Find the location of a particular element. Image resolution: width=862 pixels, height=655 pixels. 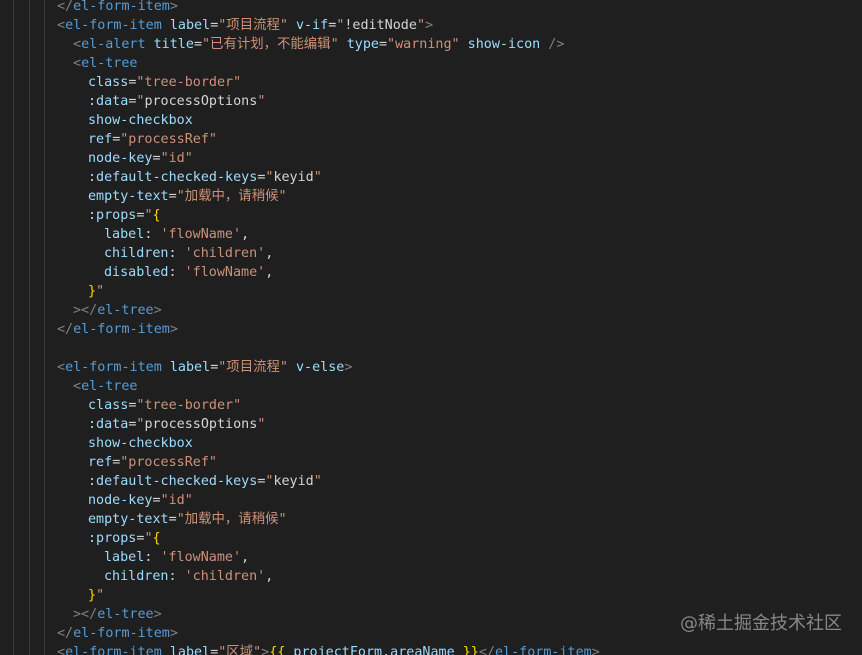

code-line: :props="{ is located at coordinates (431, 538).